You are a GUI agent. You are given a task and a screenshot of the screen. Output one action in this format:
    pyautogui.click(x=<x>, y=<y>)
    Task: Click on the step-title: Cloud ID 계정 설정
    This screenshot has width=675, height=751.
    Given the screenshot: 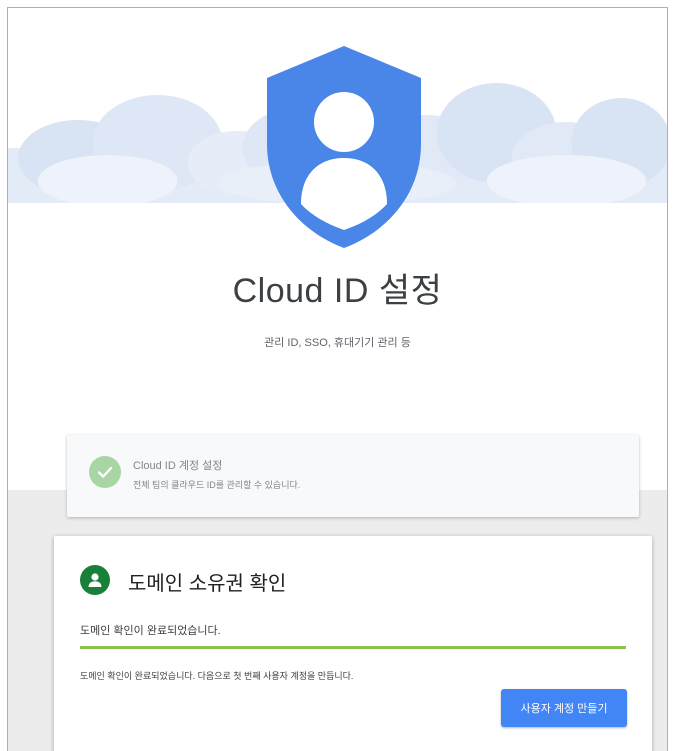 What is the action you would take?
    pyautogui.click(x=178, y=466)
    